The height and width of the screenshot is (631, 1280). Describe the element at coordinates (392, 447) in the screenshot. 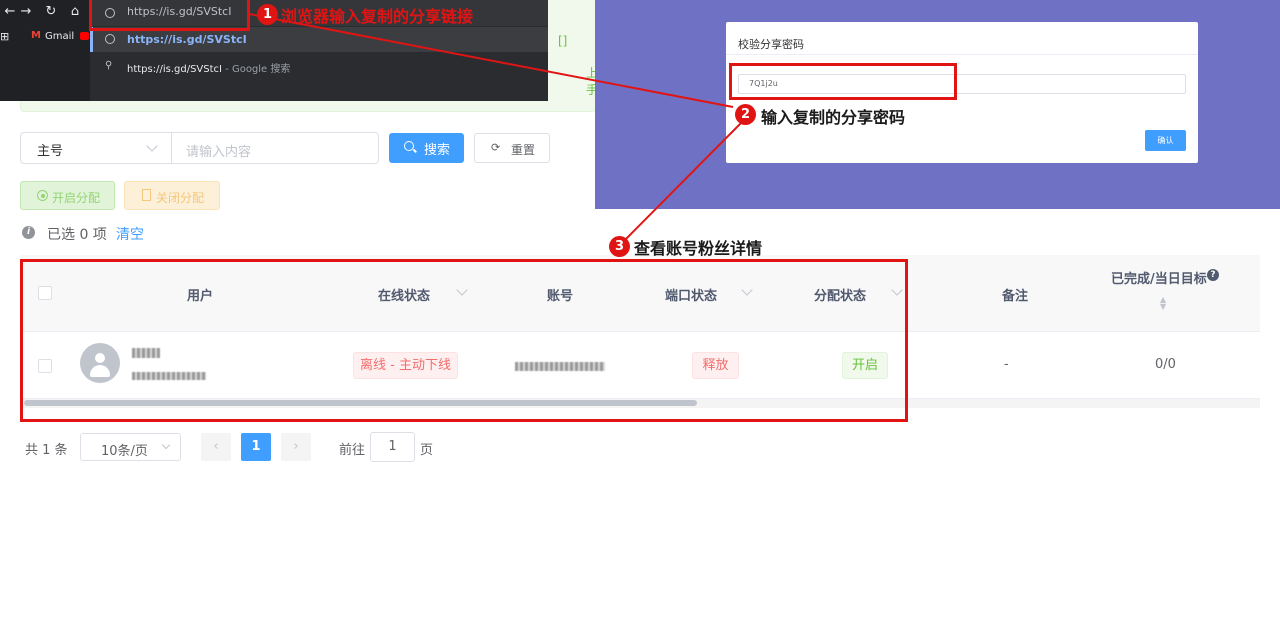

I see `goto-page-input: 1` at that location.